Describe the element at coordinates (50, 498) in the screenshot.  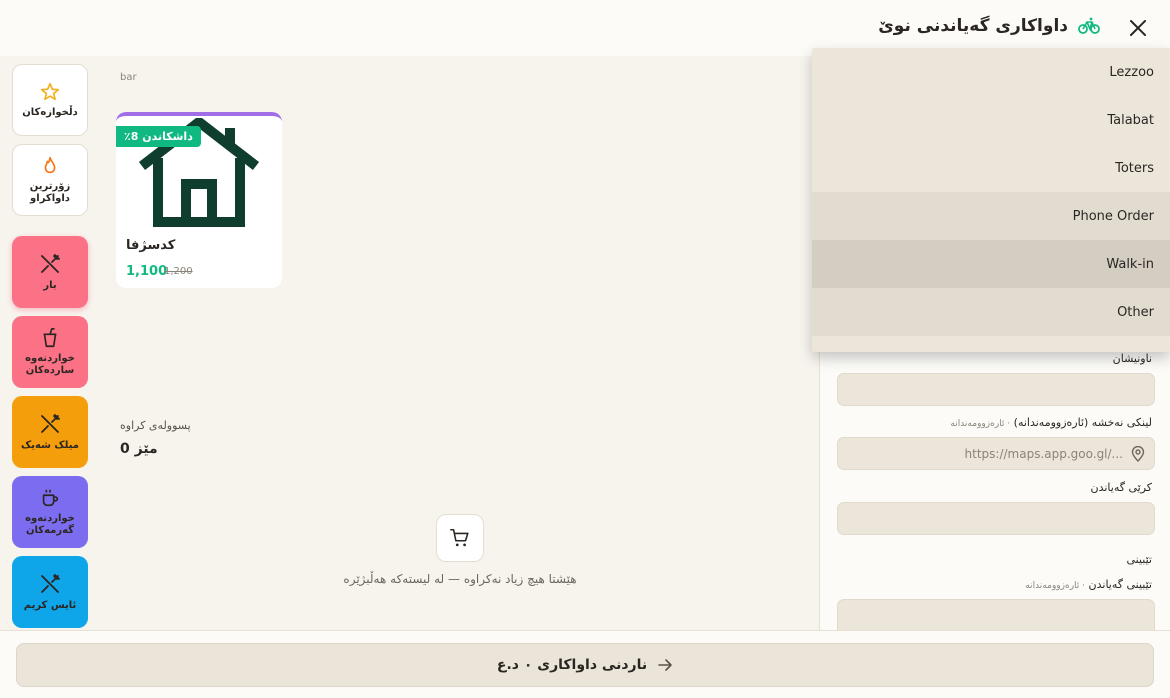
I see `coffee-cup-icon` at that location.